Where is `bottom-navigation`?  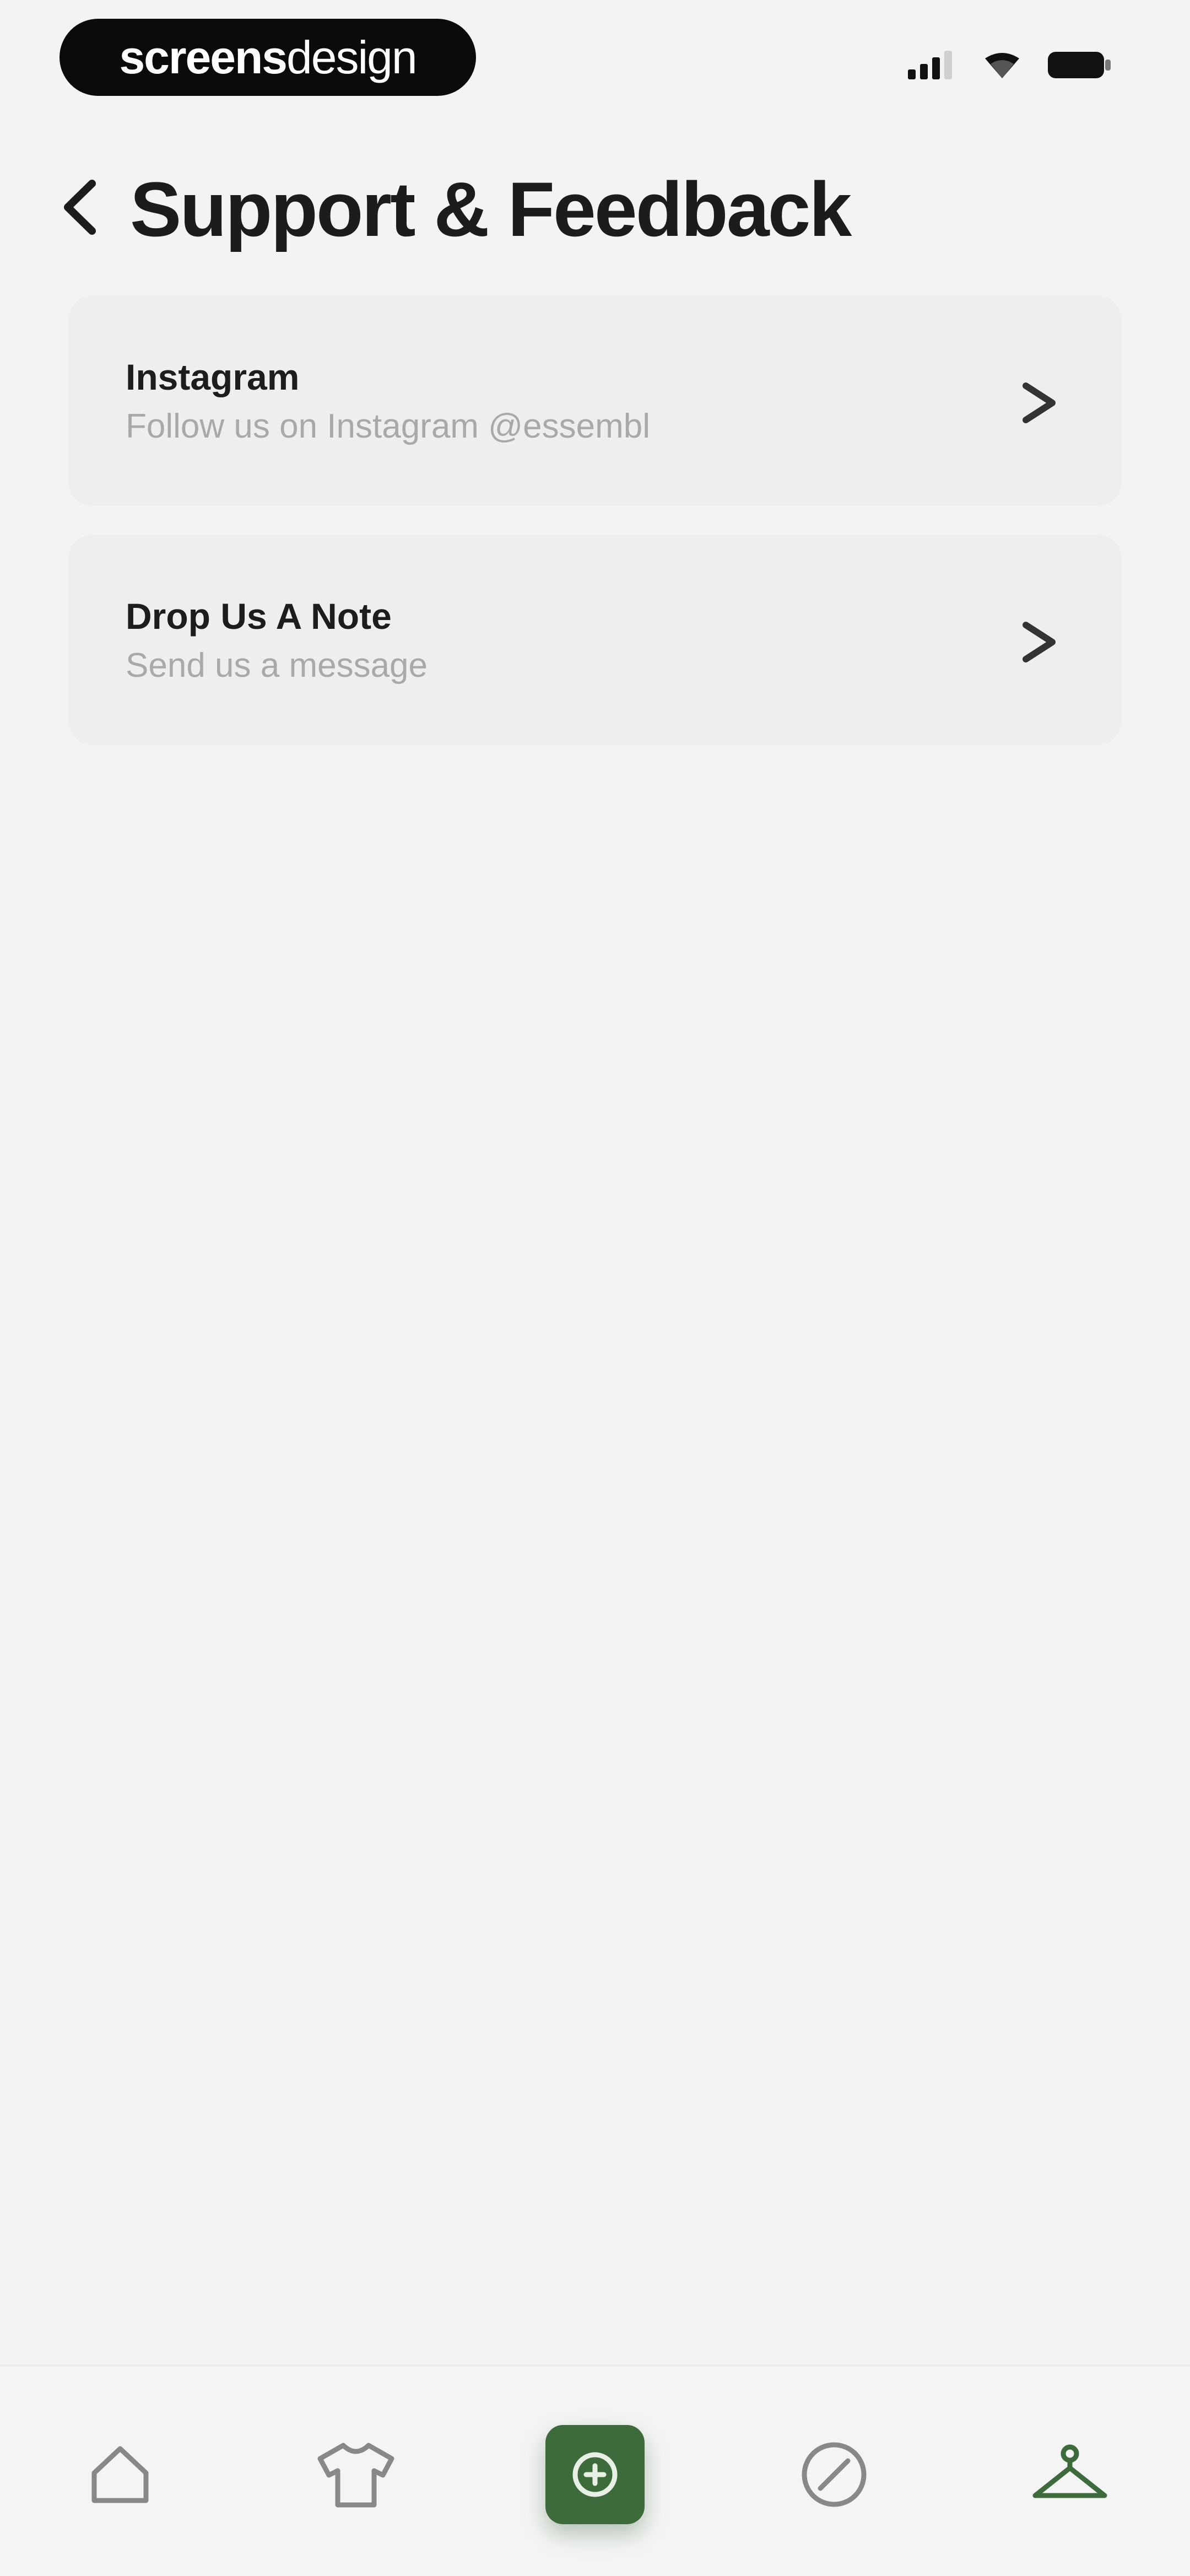
bottom-navigation is located at coordinates (595, 2470).